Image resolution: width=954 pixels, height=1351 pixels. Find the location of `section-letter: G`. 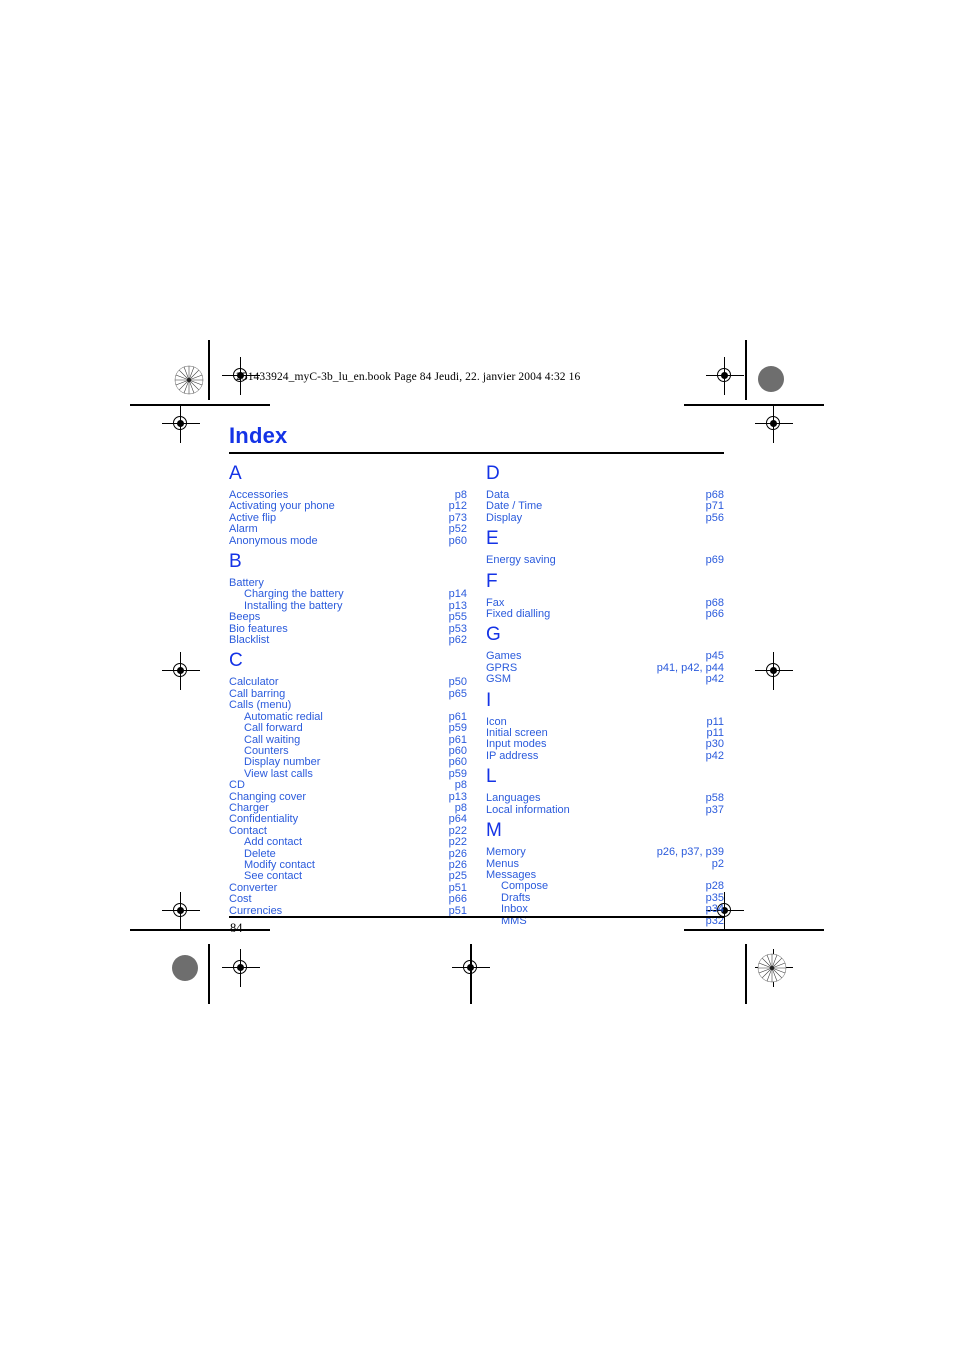

section-letter: G is located at coordinates (493, 635).